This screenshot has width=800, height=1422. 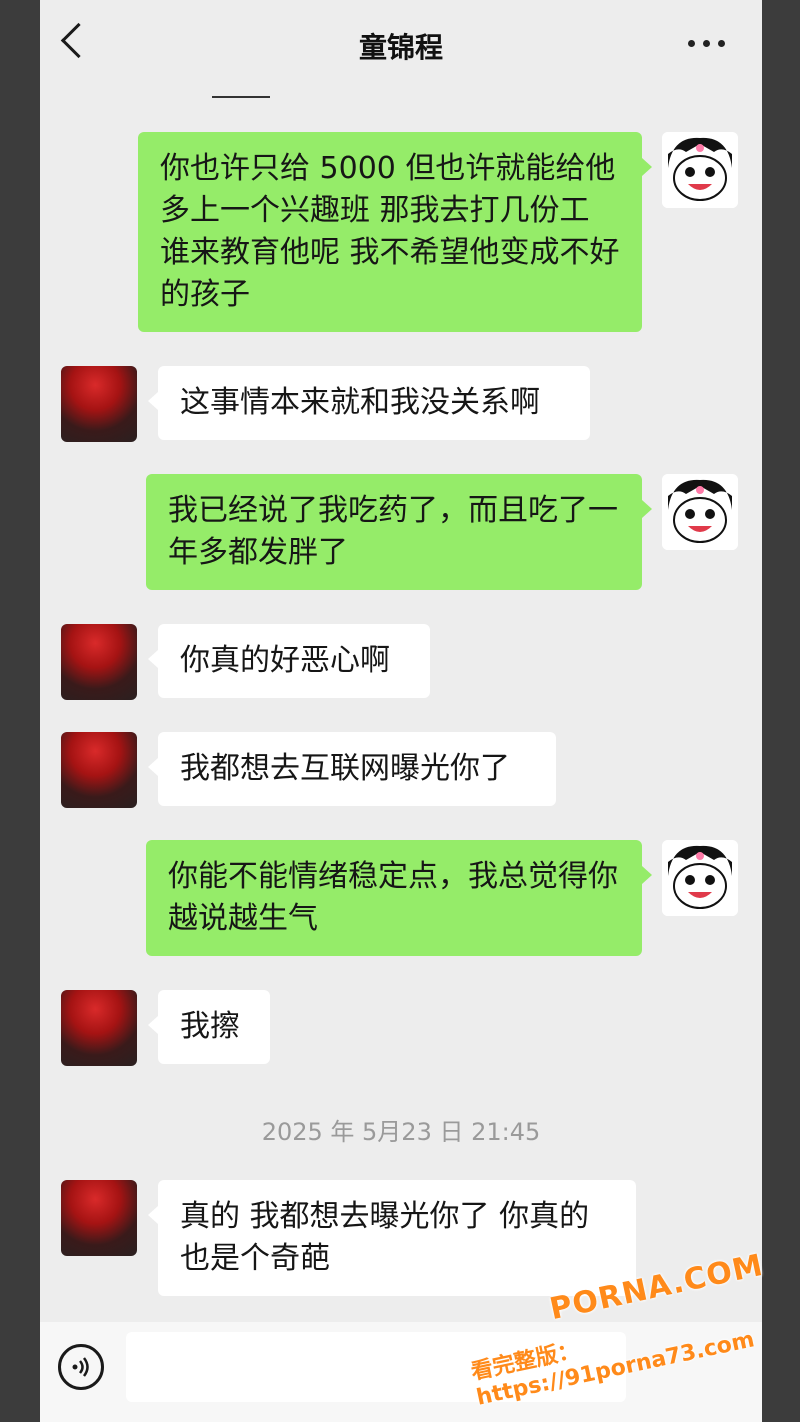 What do you see at coordinates (708, 45) in the screenshot?
I see `more-dots-icon` at bounding box center [708, 45].